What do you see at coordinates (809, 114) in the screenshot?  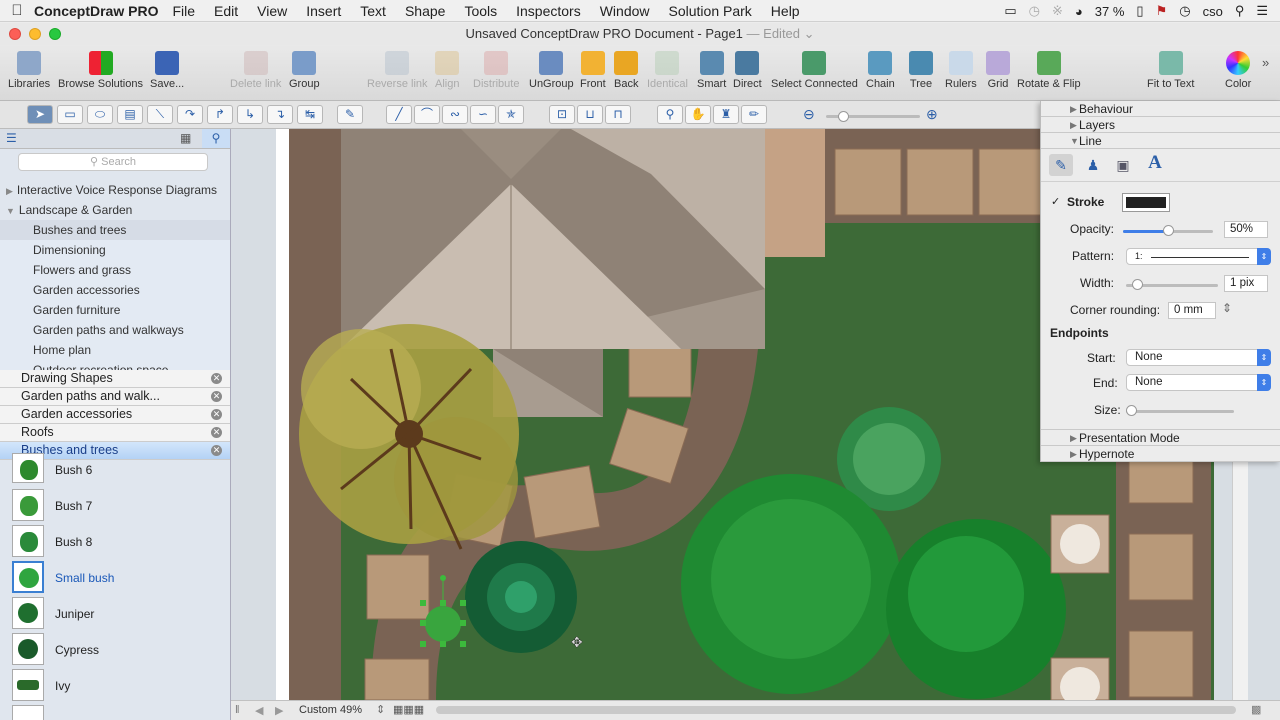 I see `zoom-out-icon: ⊖` at bounding box center [809, 114].